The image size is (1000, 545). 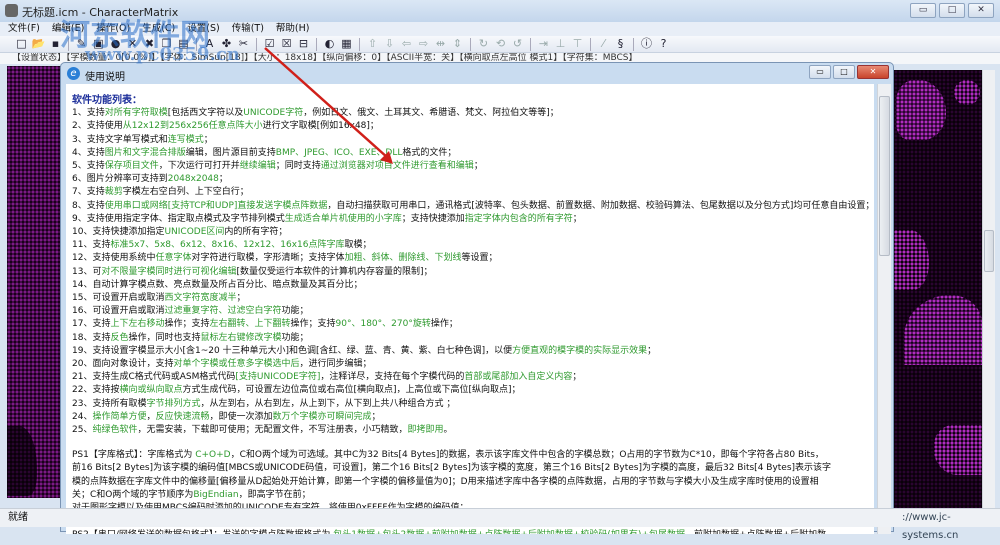 I want to click on text-segment: 23、支持所有取模, so click(x=109, y=403).